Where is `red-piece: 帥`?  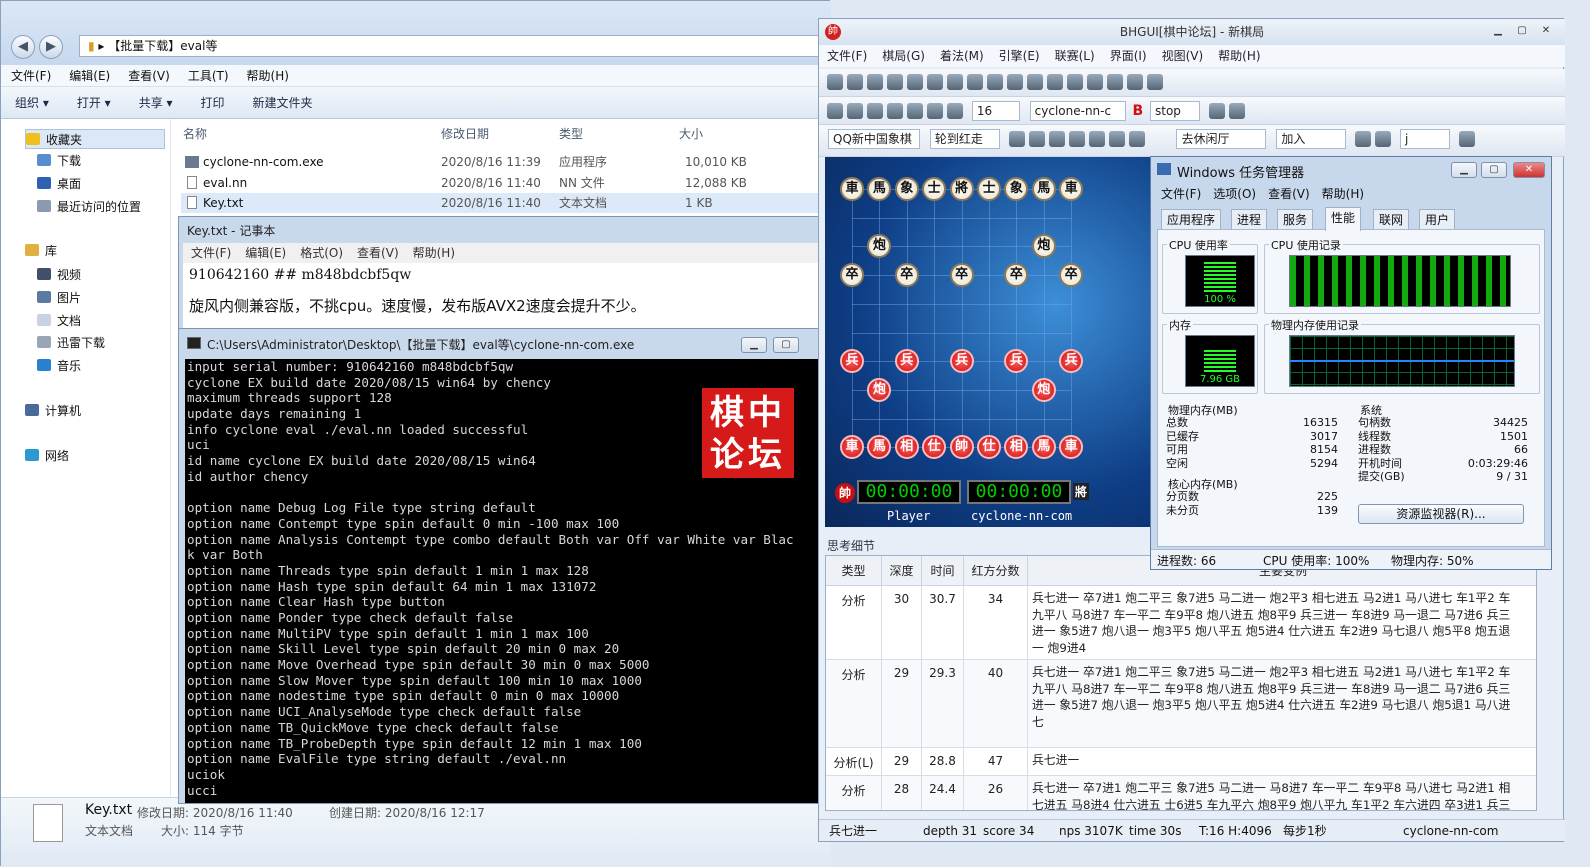
red-piece: 帥 is located at coordinates (961, 447).